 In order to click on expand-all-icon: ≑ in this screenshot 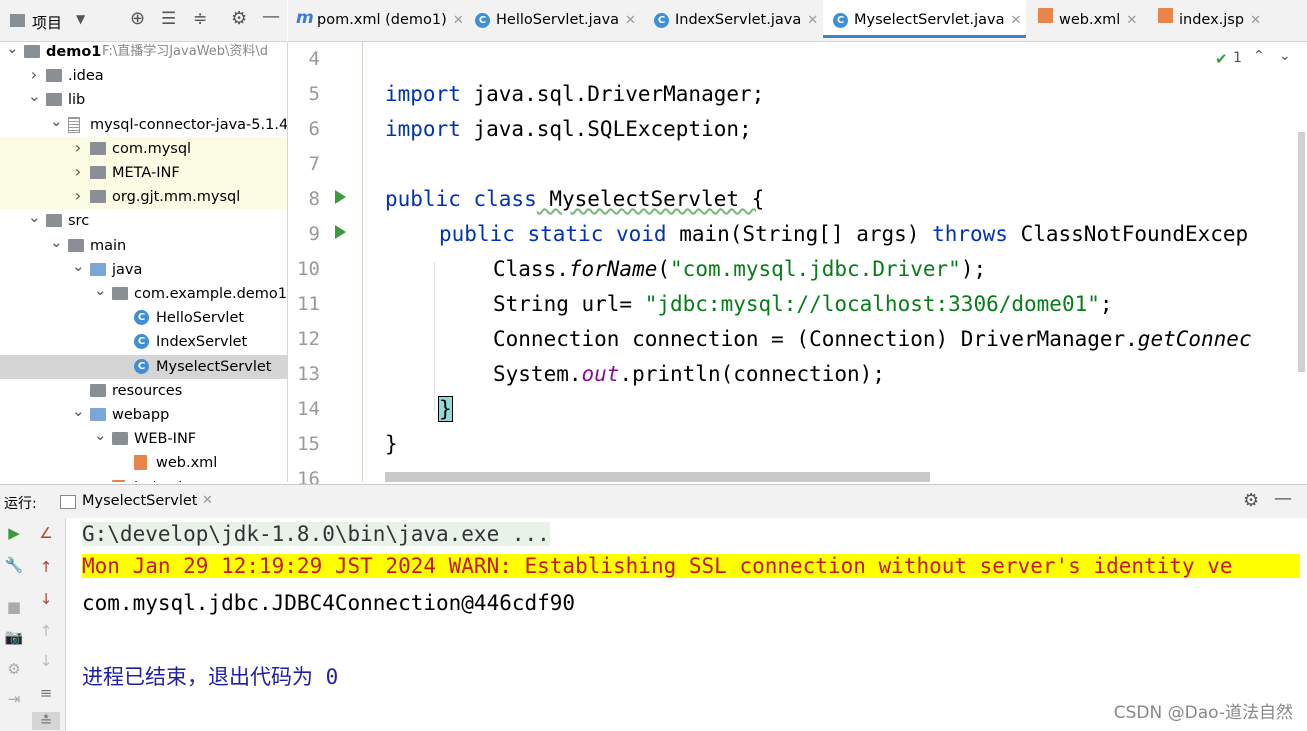, I will do `click(200, 19)`.